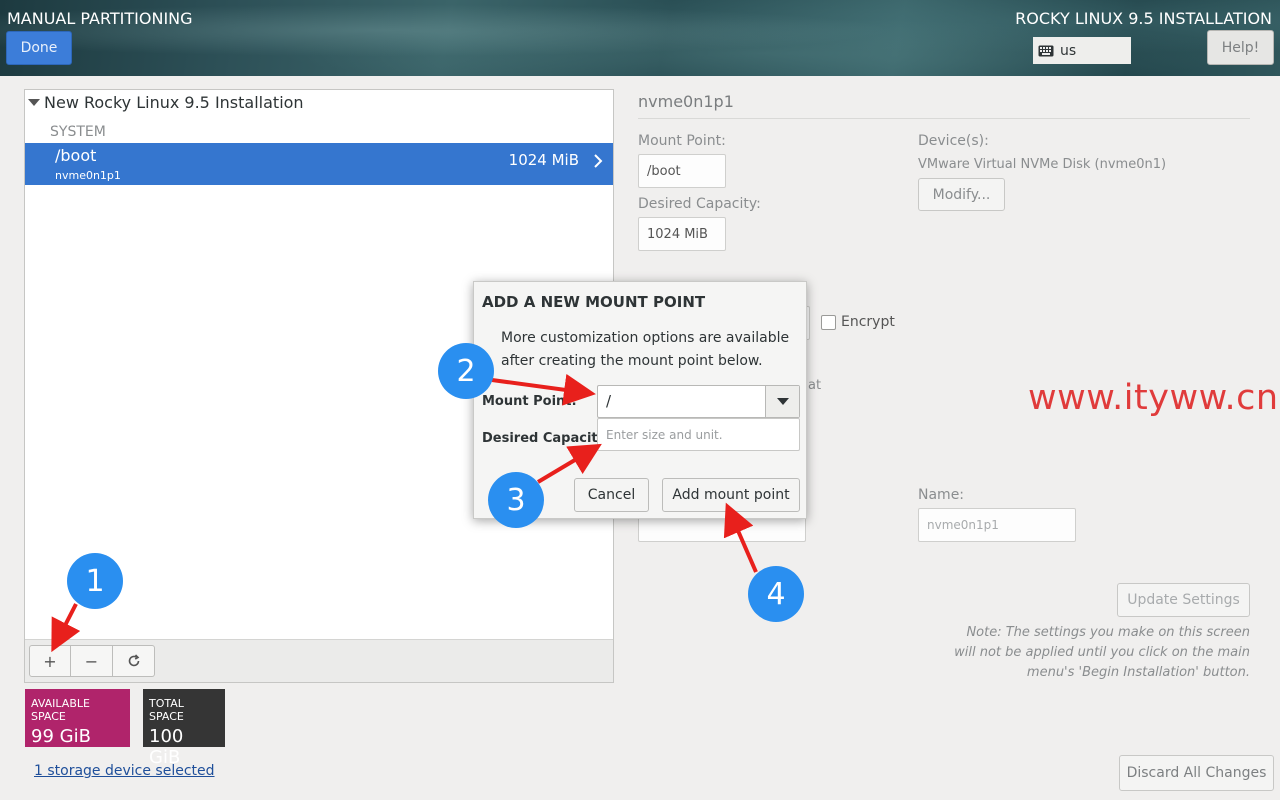  Describe the element at coordinates (166, 710) in the screenshot. I see `total-space-label: TOTAL SPACE` at that location.